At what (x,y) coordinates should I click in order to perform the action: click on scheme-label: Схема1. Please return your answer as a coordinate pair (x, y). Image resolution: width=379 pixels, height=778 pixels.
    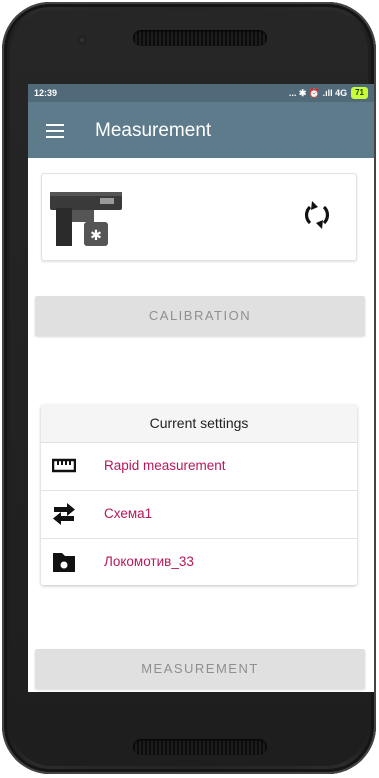
    Looking at the image, I should click on (128, 513).